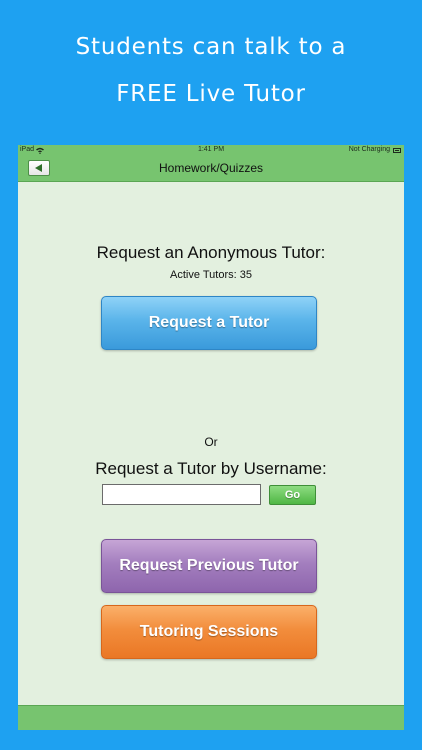 This screenshot has height=750, width=422. Describe the element at coordinates (209, 632) in the screenshot. I see `tutoring-sessions-button: Tutoring Sessions` at that location.